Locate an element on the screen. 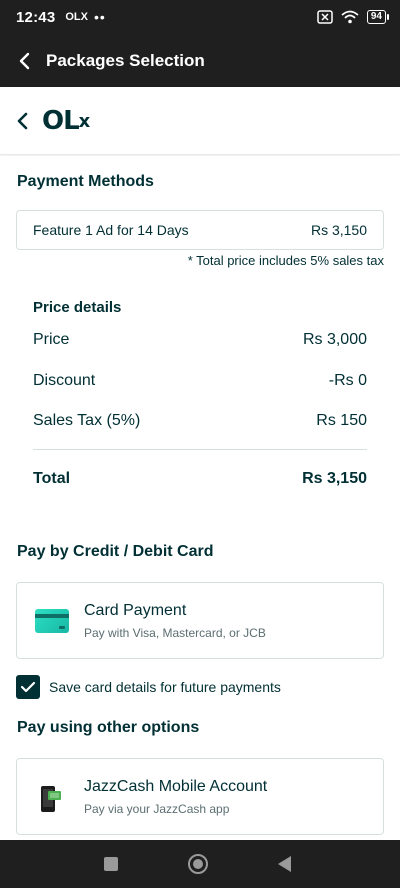 Image resolution: width=400 pixels, height=888 pixels. save-card-label: Save card details for future payments is located at coordinates (165, 687).